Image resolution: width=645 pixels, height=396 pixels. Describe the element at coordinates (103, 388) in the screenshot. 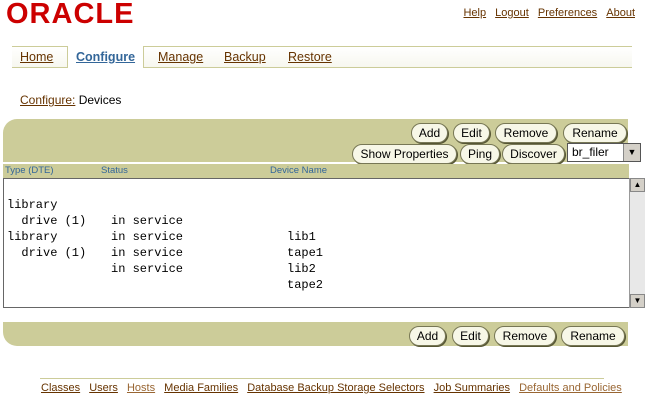

I see `footer-link-users: Users` at that location.